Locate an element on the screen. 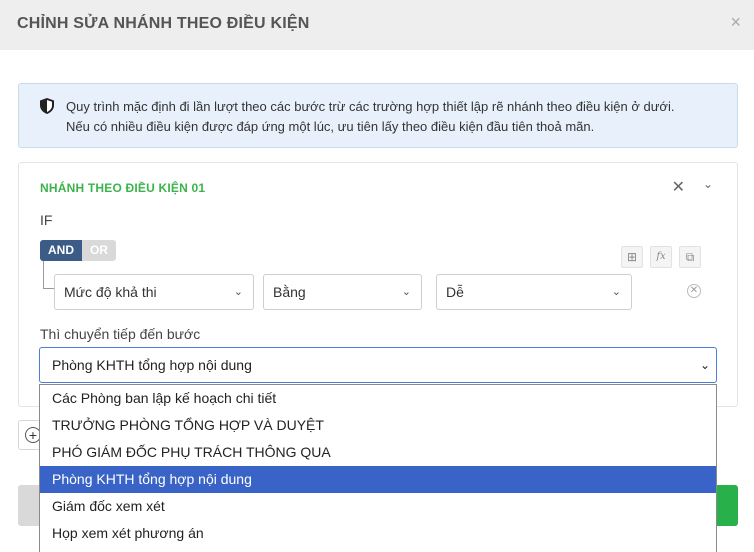  next-step-label: Thì chuyển tiếp đến bước is located at coordinates (120, 334).